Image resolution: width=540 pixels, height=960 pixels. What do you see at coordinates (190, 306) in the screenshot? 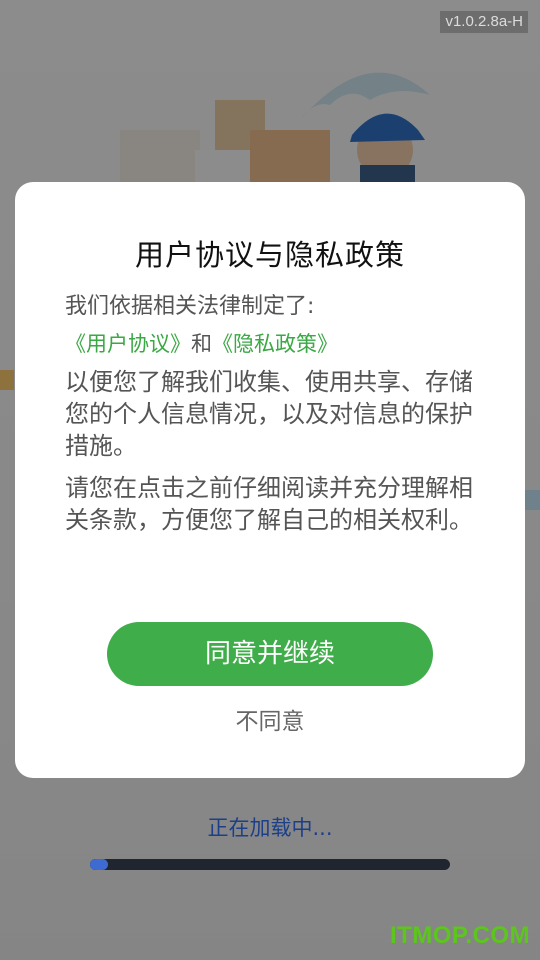
I see `dialog-intro: 我们依据相关法律制定了:` at bounding box center [190, 306].